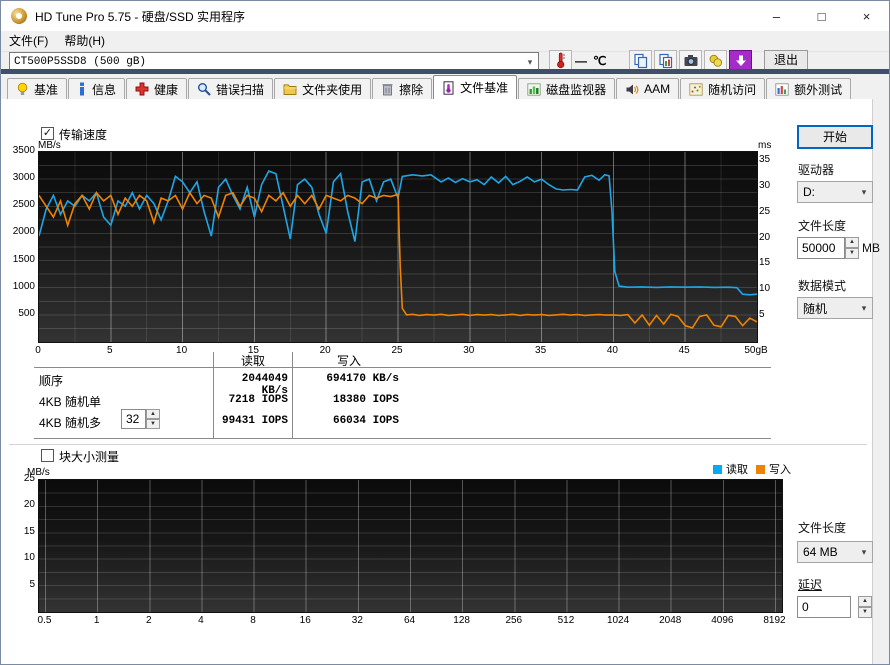  Describe the element at coordinates (80, 62) in the screenshot. I see `drive-selector-value: CT500P5SSD8 (500 gB)` at that location.